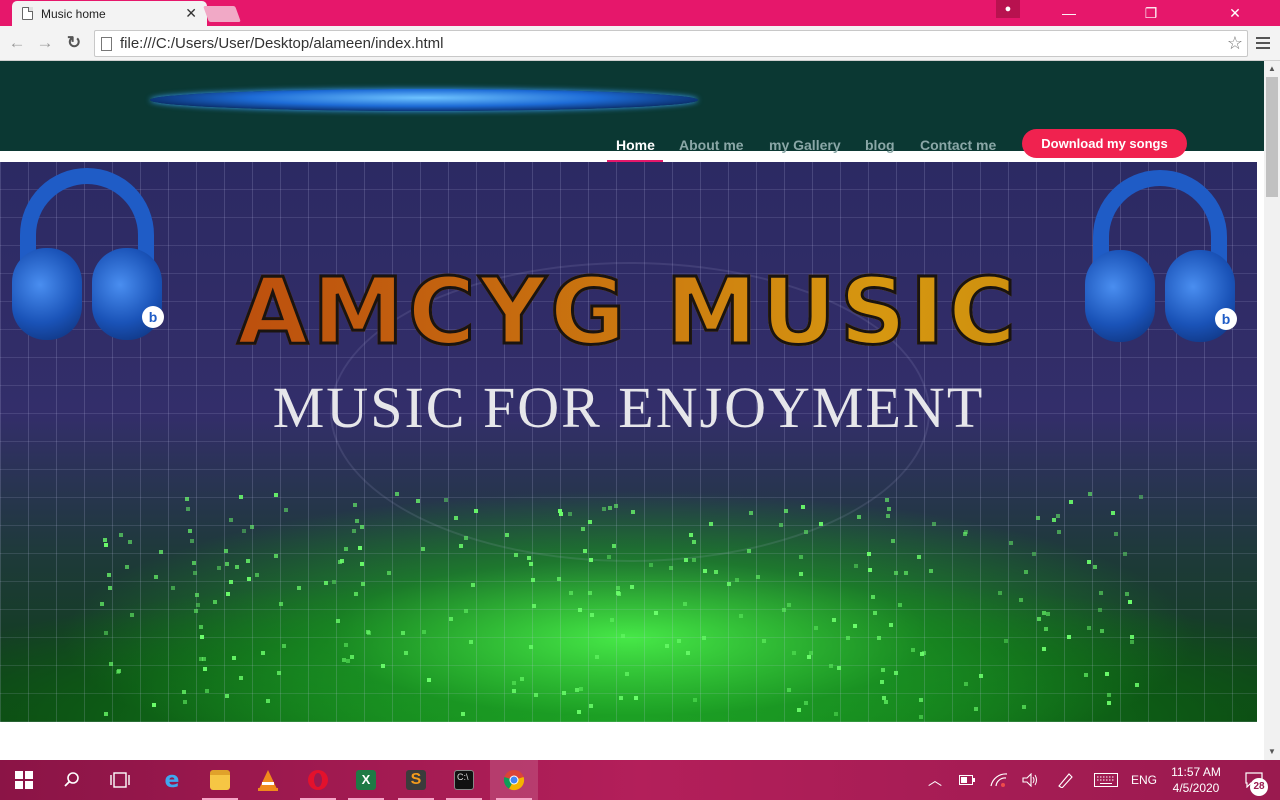 This screenshot has height=800, width=1280. What do you see at coordinates (1144, 780) in the screenshot?
I see `language-indicator: ENG` at bounding box center [1144, 780].